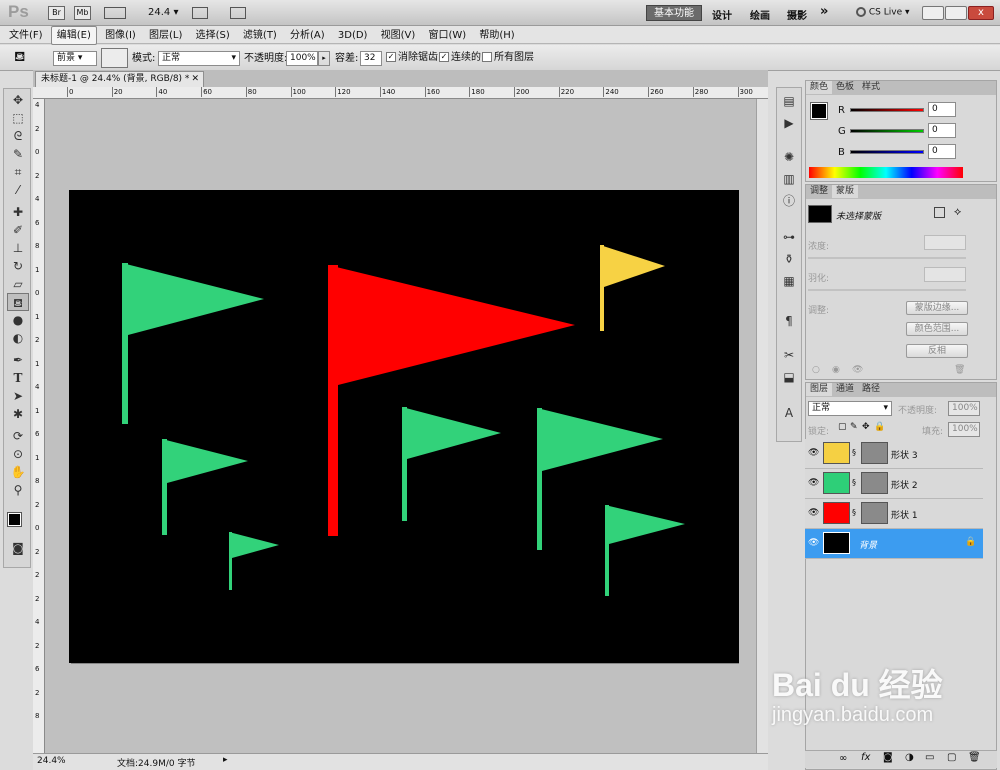 Image resolution: width=1000 pixels, height=770 pixels. I want to click on tab-adjustments: 调整, so click(819, 191).